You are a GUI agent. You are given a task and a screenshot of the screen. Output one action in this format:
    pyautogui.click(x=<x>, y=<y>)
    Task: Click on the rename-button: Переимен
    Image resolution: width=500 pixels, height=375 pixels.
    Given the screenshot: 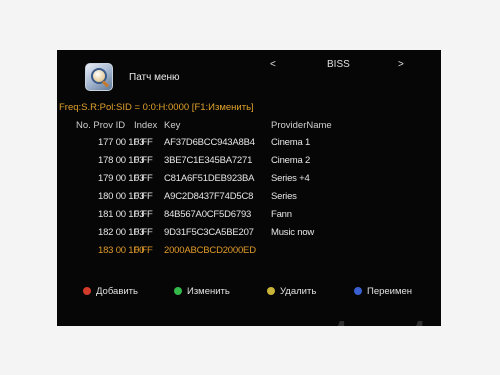 What is the action you would take?
    pyautogui.click(x=383, y=291)
    